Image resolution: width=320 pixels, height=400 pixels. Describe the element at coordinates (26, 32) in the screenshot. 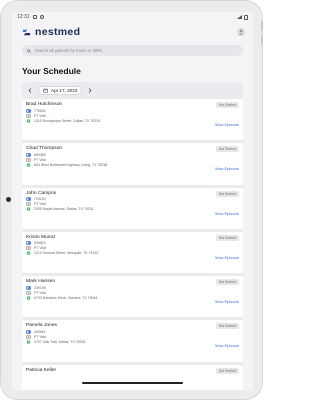

I see `nestmed-logo-icon` at that location.